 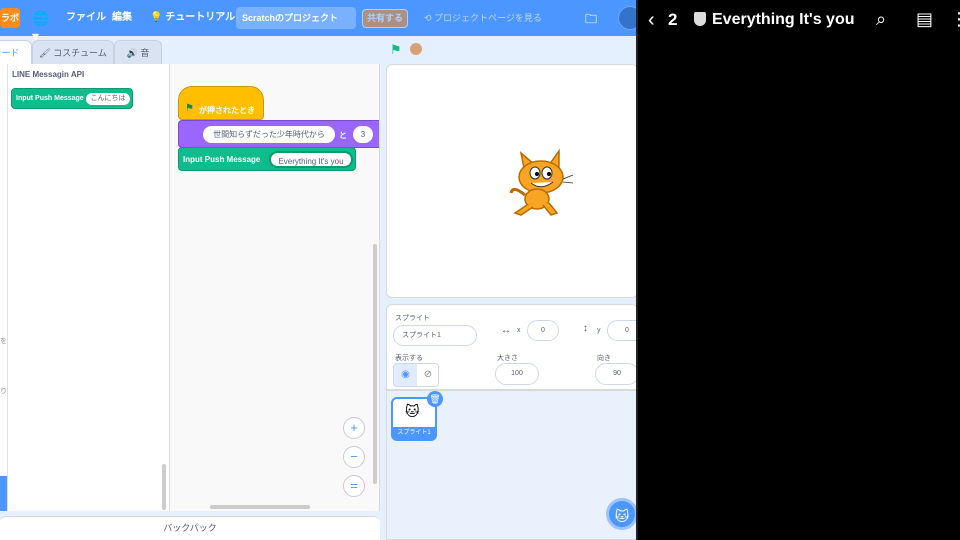 What do you see at coordinates (3, 391) in the screenshot?
I see `category-marker: り` at bounding box center [3, 391].